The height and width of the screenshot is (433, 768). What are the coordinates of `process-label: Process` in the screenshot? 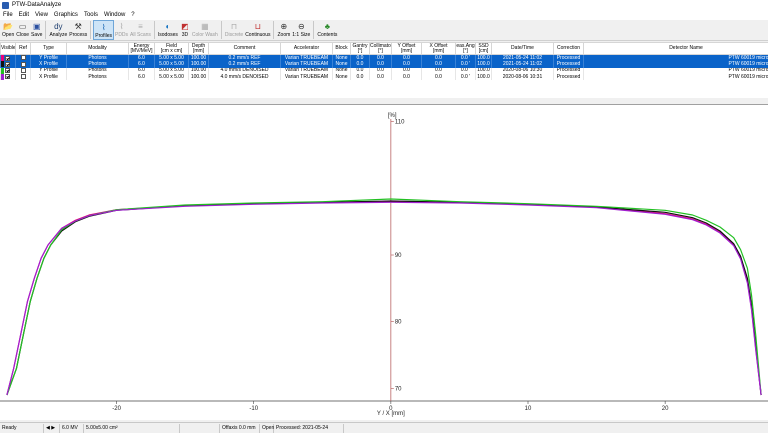 It's located at (78, 35).